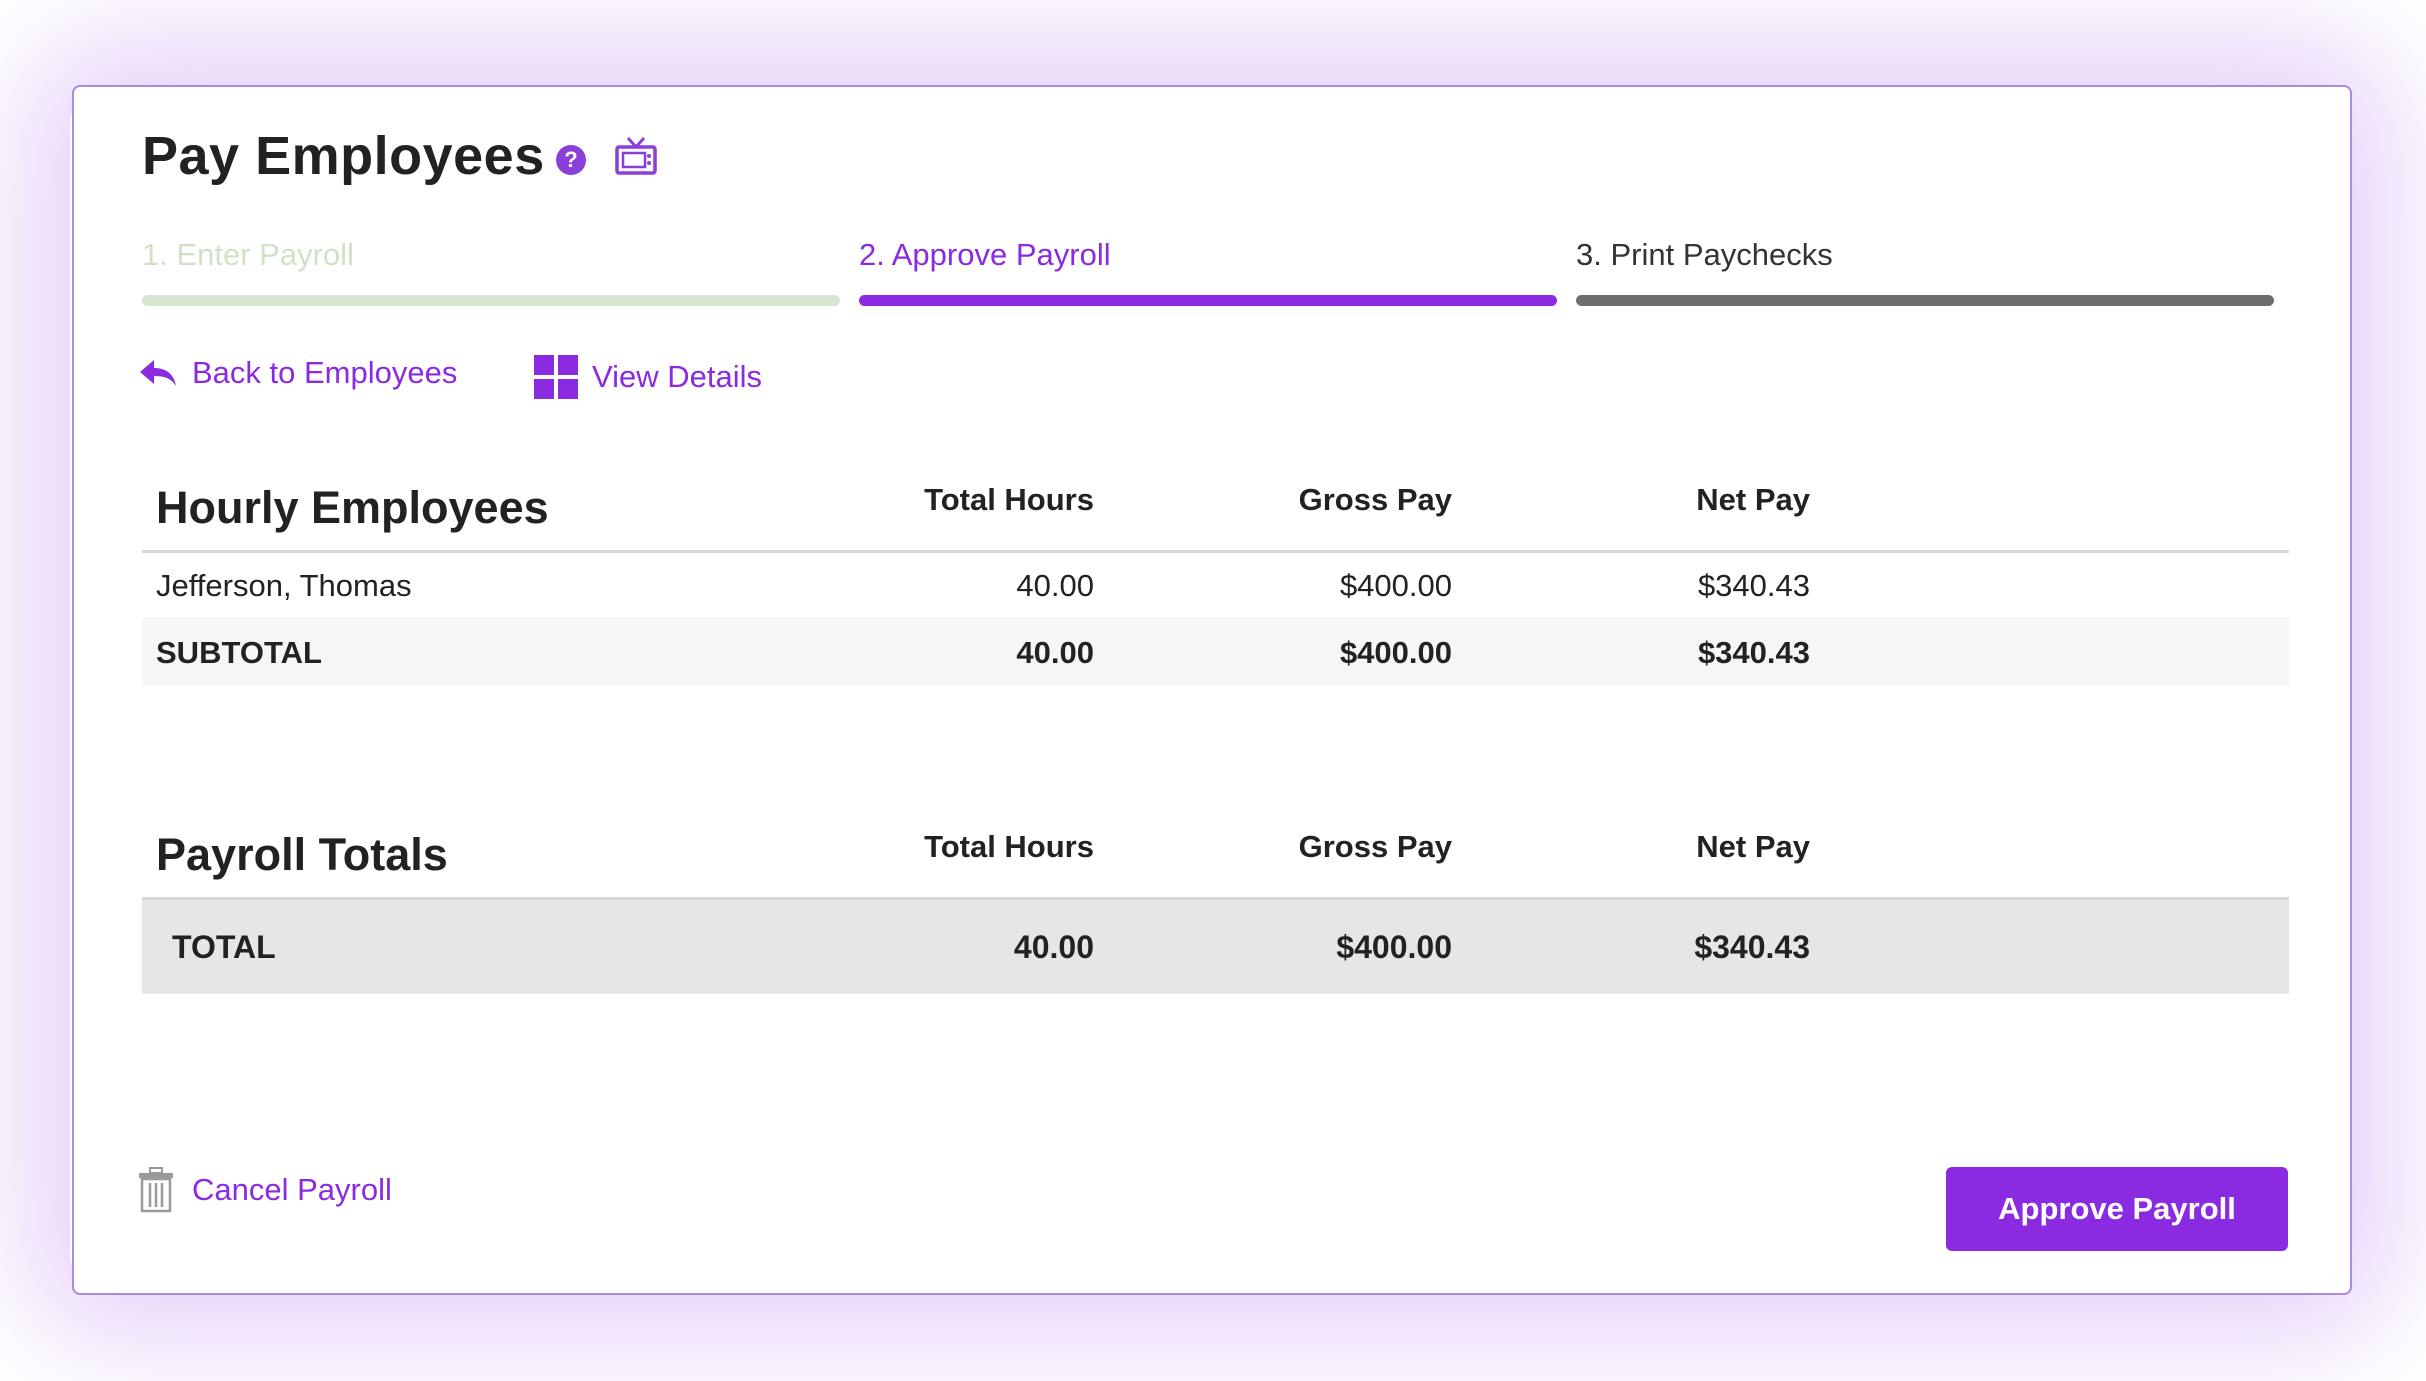 The height and width of the screenshot is (1381, 2426). I want to click on table-row: Jefferson, Thomas 40.00 $400.00 $340.43, so click(1215, 586).